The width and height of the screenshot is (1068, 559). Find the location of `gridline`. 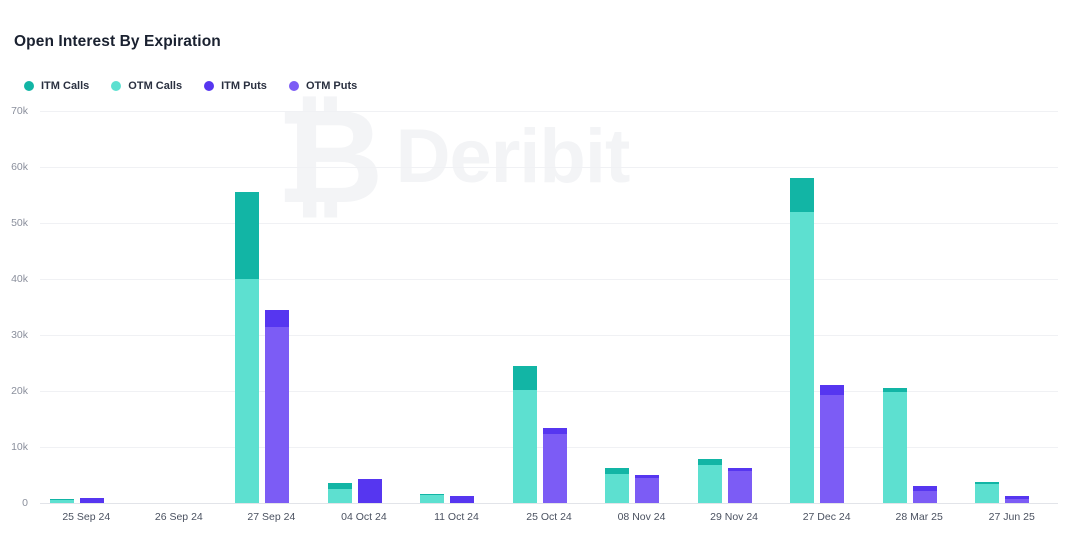

gridline is located at coordinates (549, 503).